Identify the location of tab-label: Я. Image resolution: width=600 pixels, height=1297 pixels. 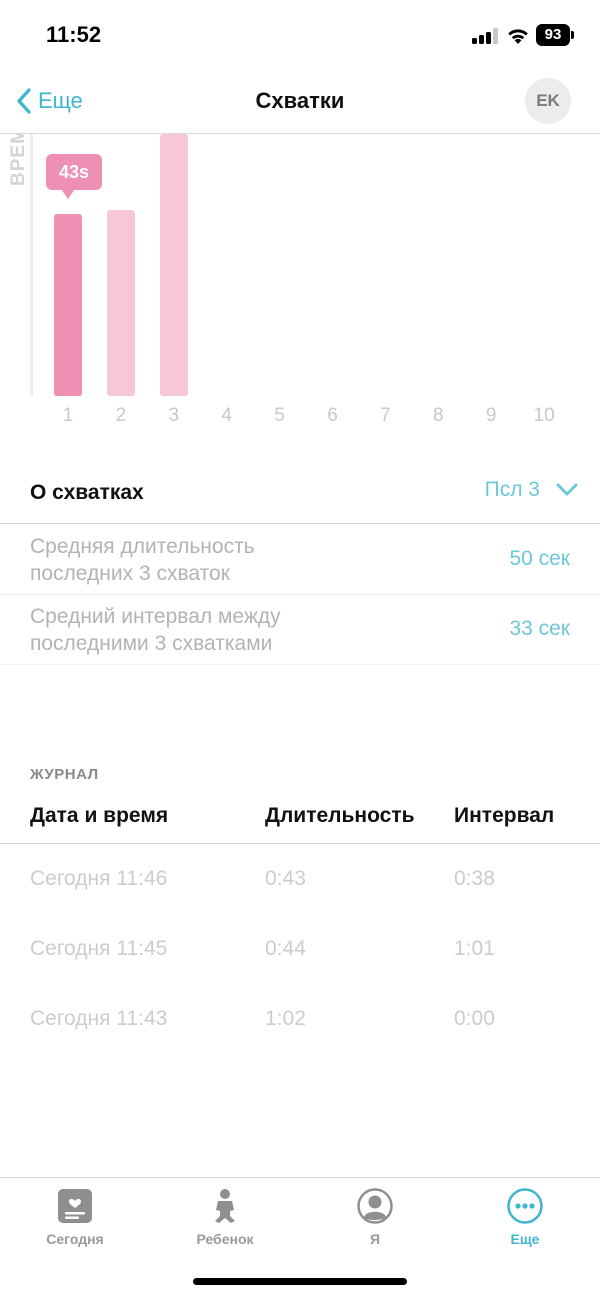
(375, 1239).